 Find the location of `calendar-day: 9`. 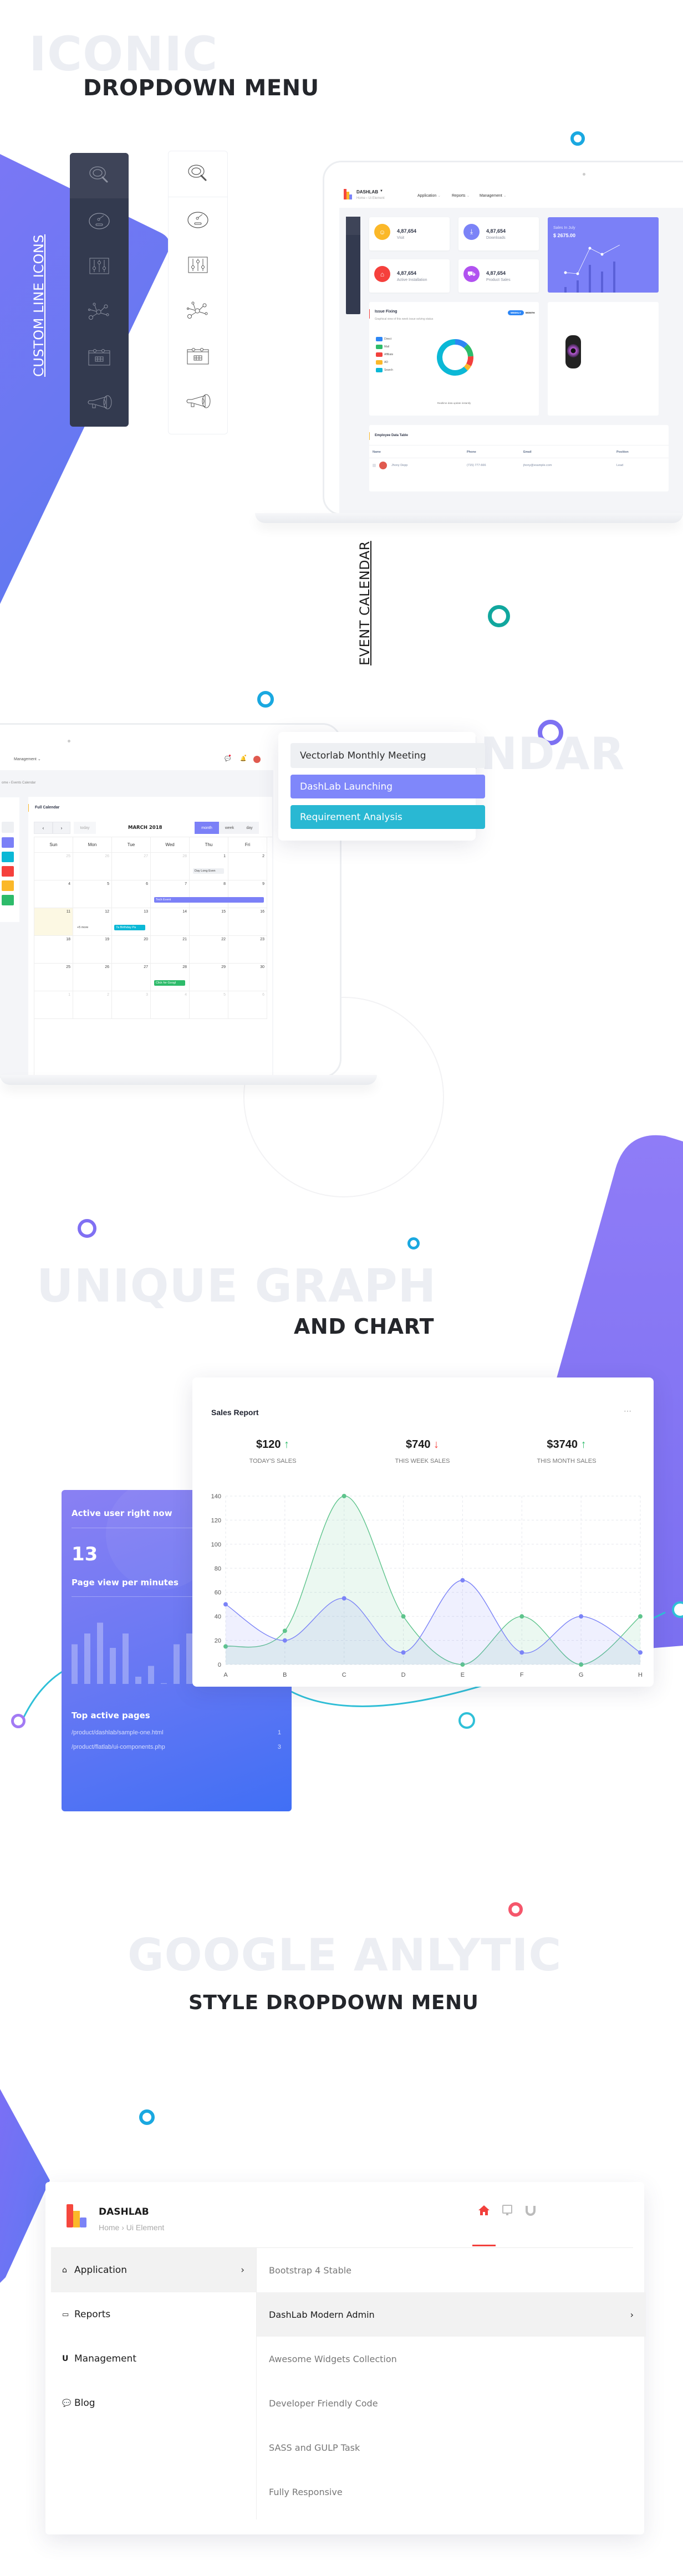

calendar-day: 9 is located at coordinates (248, 894).